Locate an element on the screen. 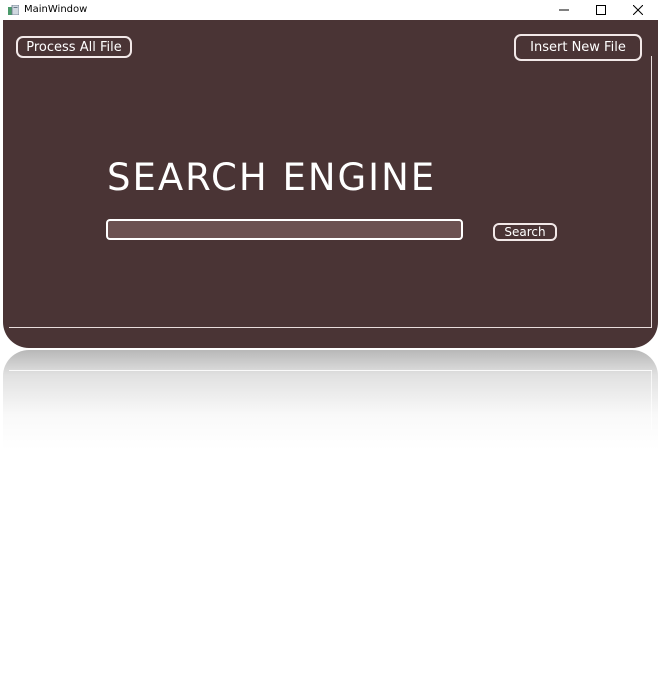 This screenshot has height=700, width=661. panel-divider-bottom is located at coordinates (330, 327).